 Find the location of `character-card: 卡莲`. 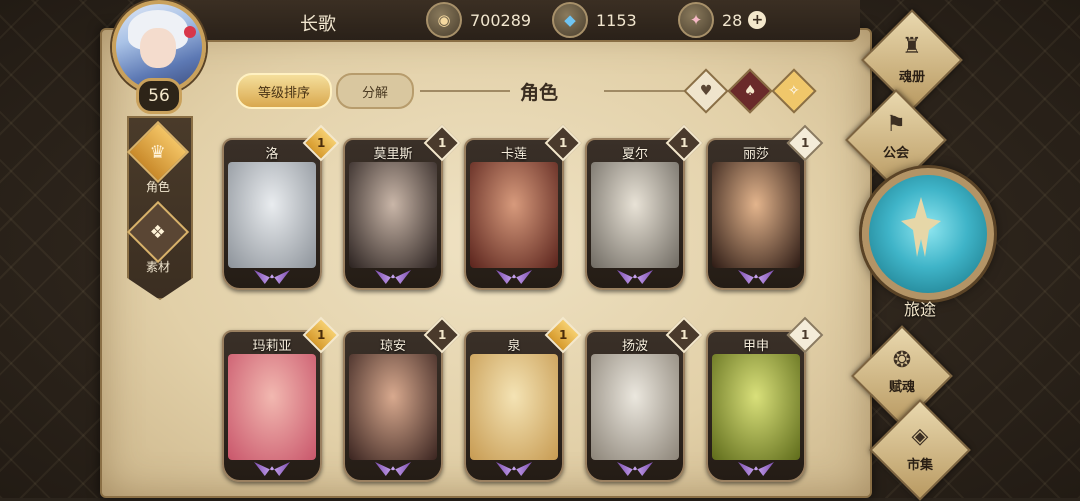

character-card: 卡莲 is located at coordinates (514, 214).